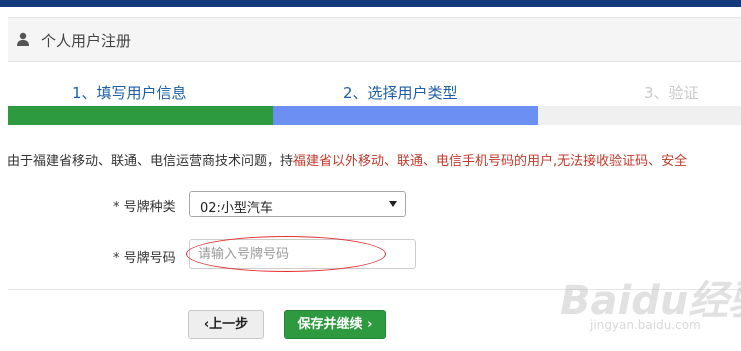 The height and width of the screenshot is (351, 741). I want to click on chevron-right-icon: ›, so click(370, 324).